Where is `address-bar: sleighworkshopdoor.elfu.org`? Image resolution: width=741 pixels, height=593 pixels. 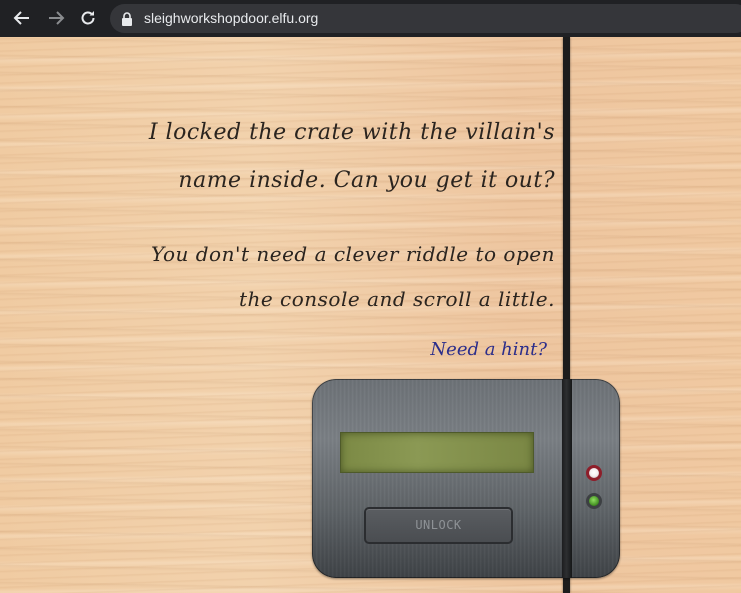 address-bar: sleighworkshopdoor.elfu.org is located at coordinates (425, 18).